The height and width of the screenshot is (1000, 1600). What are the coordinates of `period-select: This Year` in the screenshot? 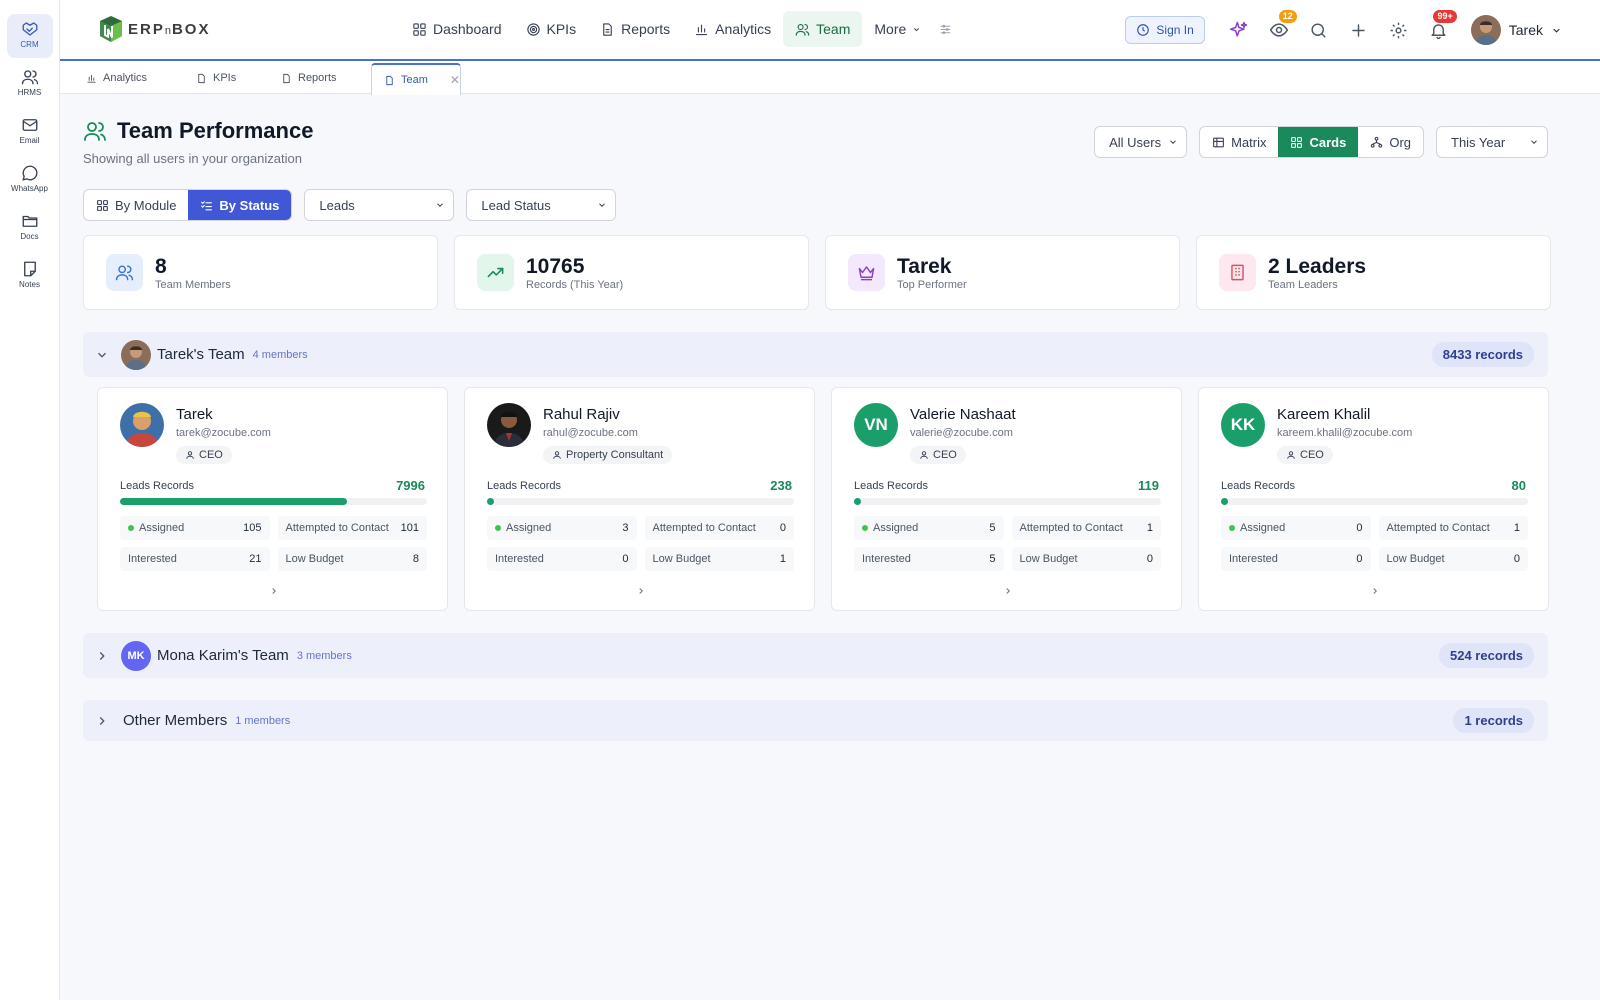 It's located at (1492, 142).